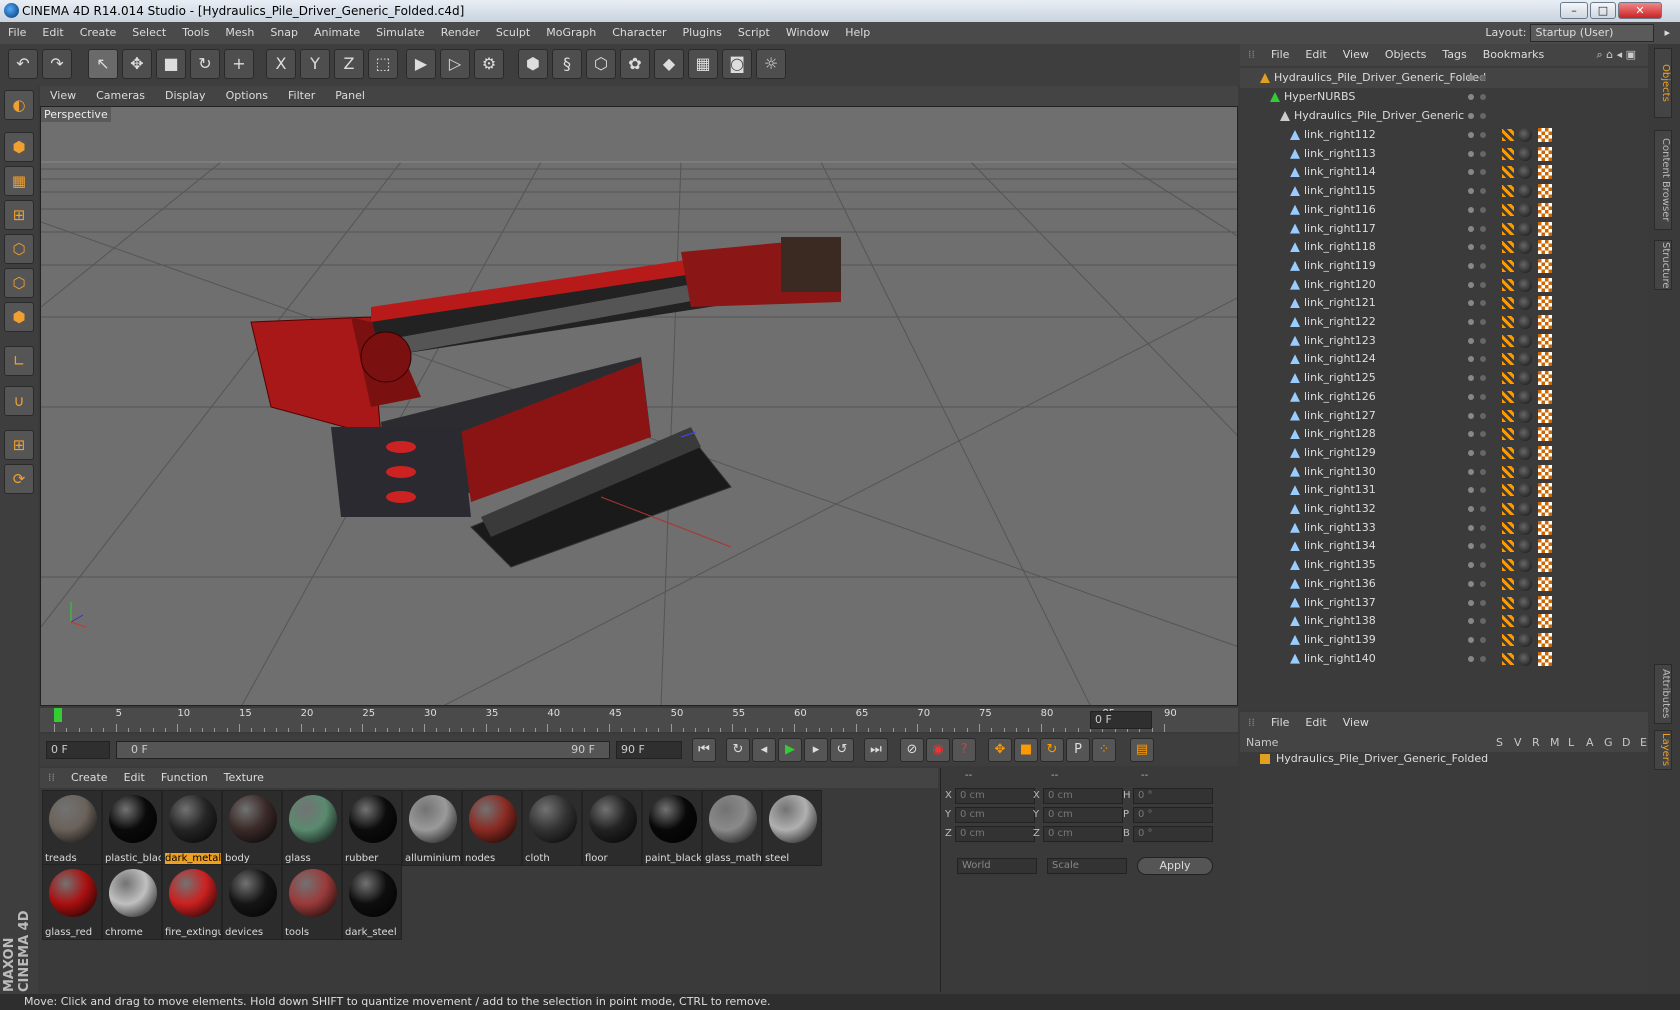  What do you see at coordinates (1265, 759) in the screenshot?
I see `layer-color-swatch` at bounding box center [1265, 759].